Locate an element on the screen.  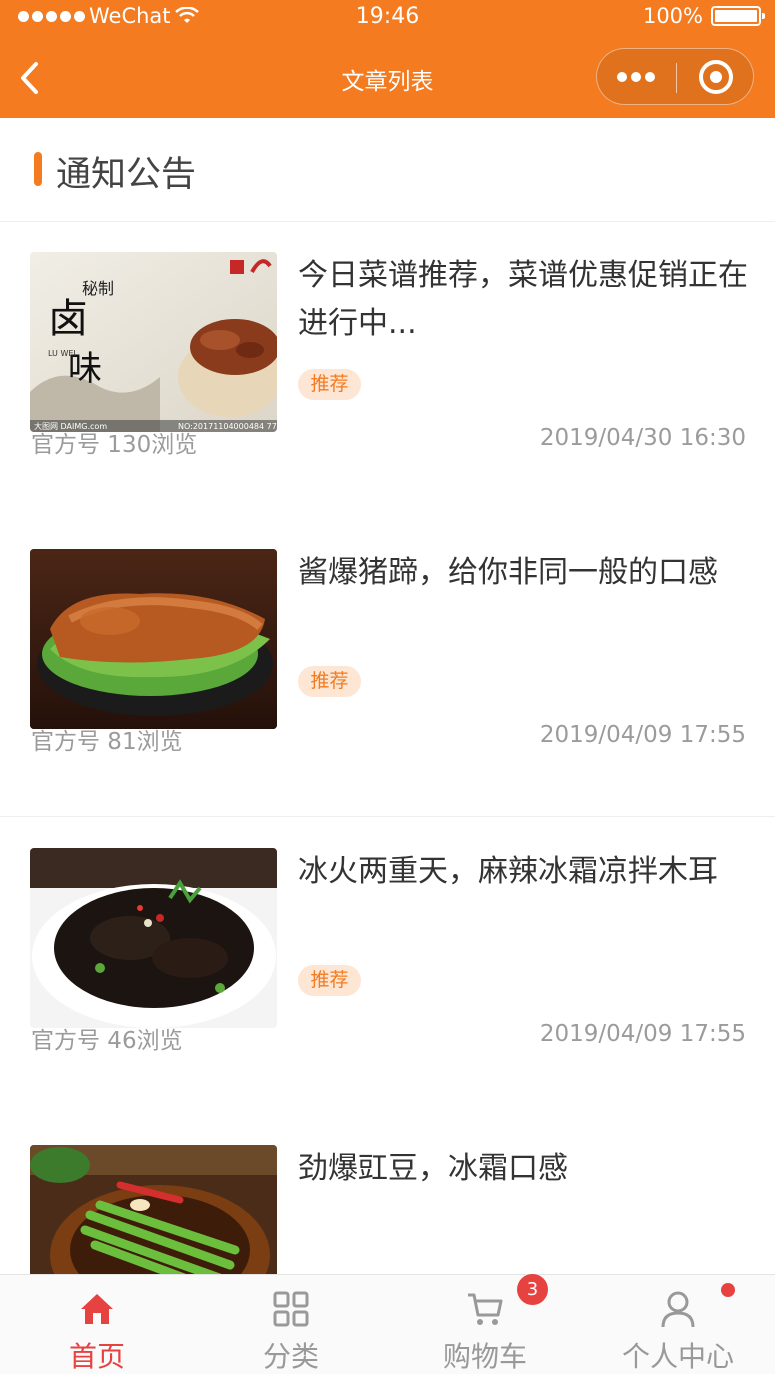
tab-bar: 首页 分类 购物车 个人中心 is located at coordinates (387, 1324).